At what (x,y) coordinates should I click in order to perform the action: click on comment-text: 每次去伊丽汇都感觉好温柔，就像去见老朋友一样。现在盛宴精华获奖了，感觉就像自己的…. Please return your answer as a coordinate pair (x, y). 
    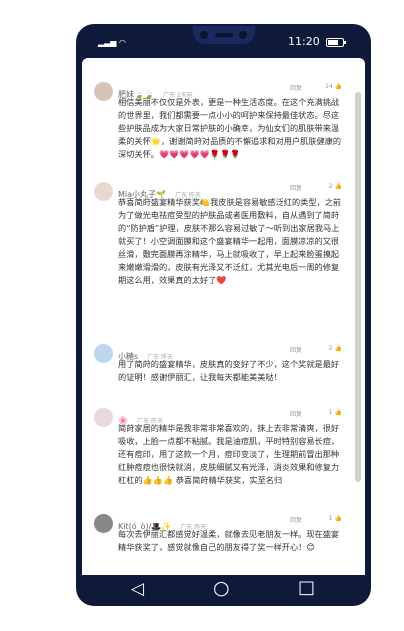
    Looking at the image, I should click on (229, 540).